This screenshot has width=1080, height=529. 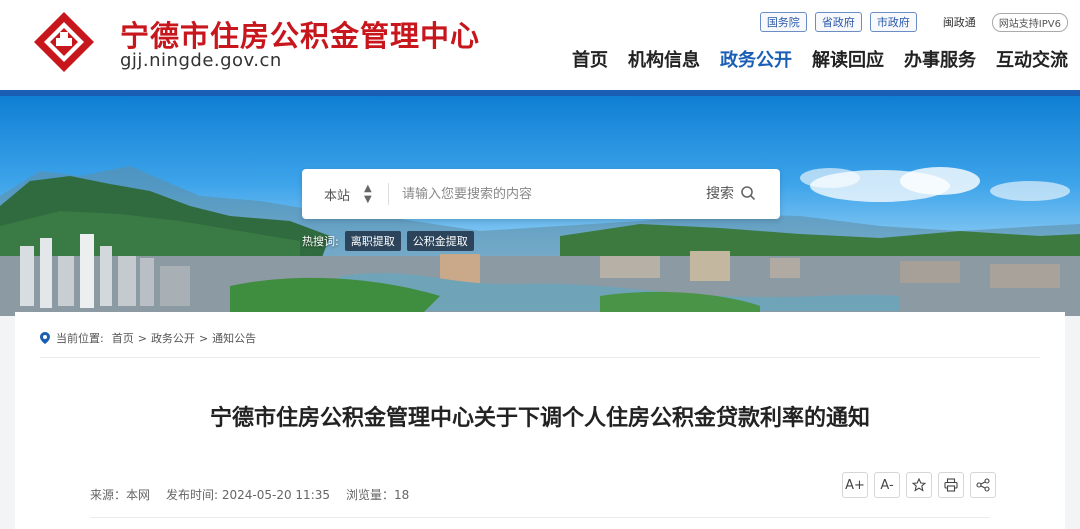 I want to click on share-button, so click(x=983, y=485).